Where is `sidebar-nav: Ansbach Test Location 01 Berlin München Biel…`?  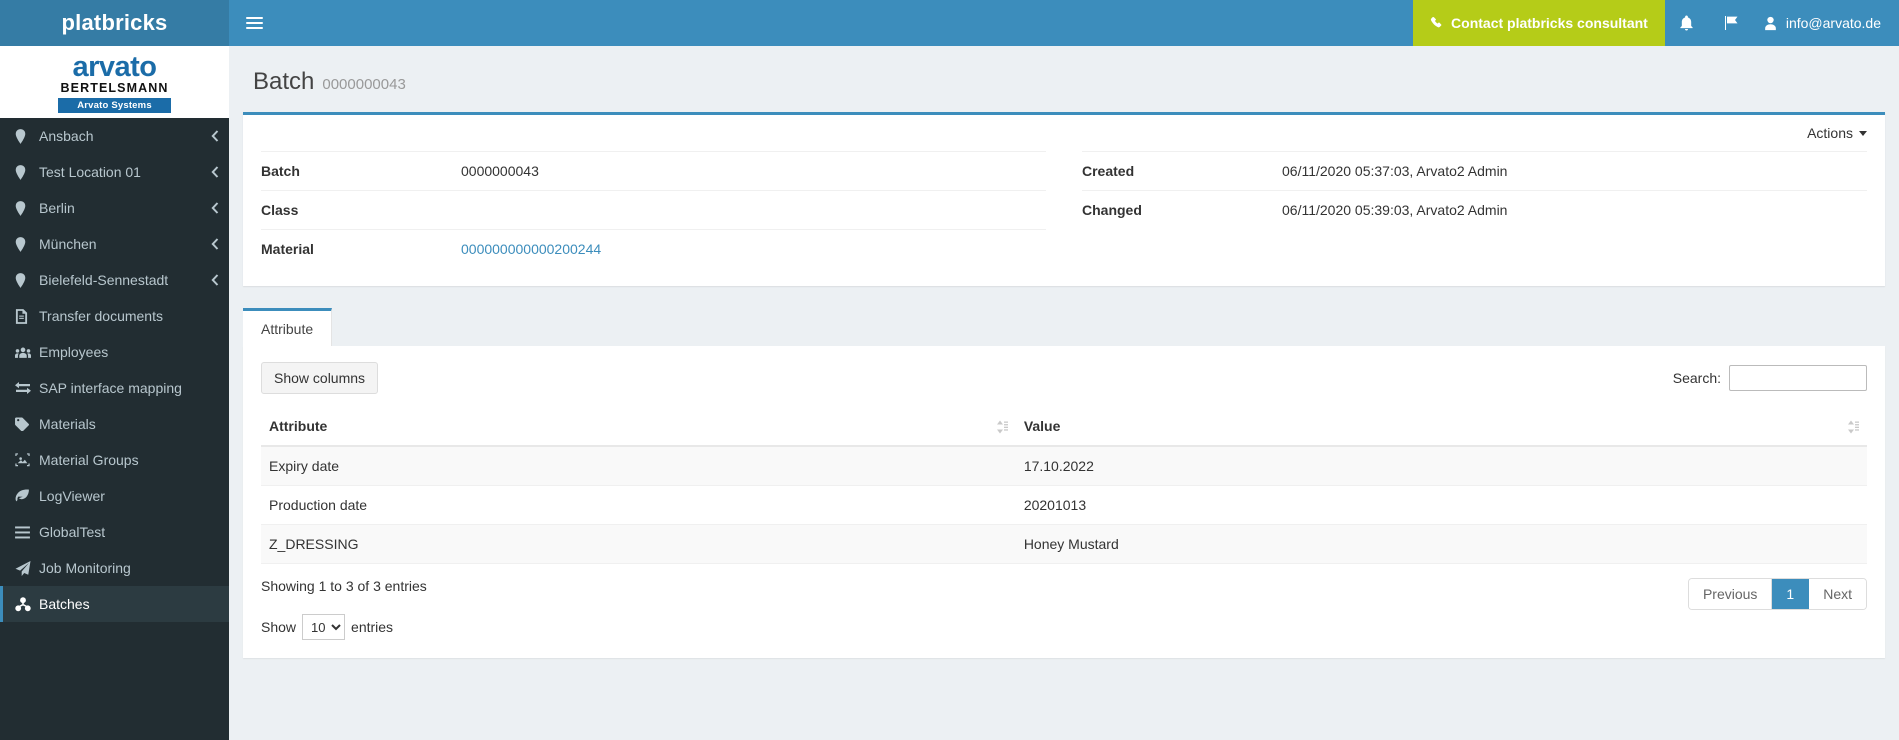 sidebar-nav: Ansbach Test Location 01 Berlin München Biel… is located at coordinates (114, 429).